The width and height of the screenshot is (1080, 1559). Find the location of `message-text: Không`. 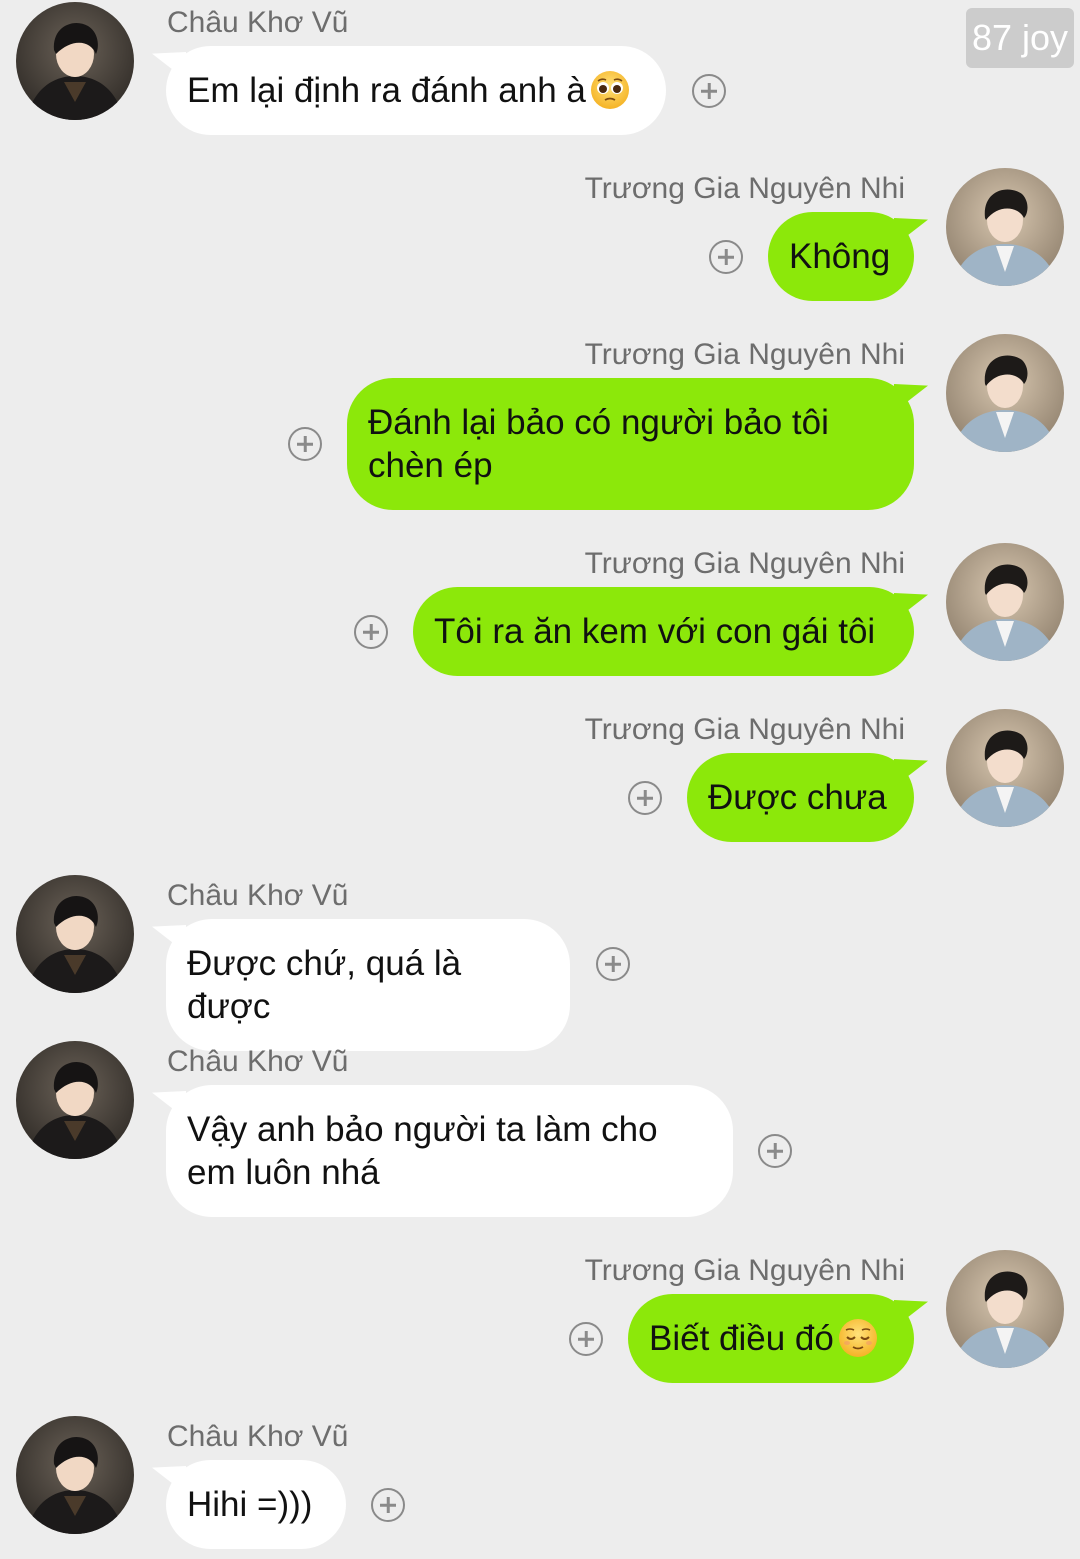

message-text: Không is located at coordinates (840, 256).